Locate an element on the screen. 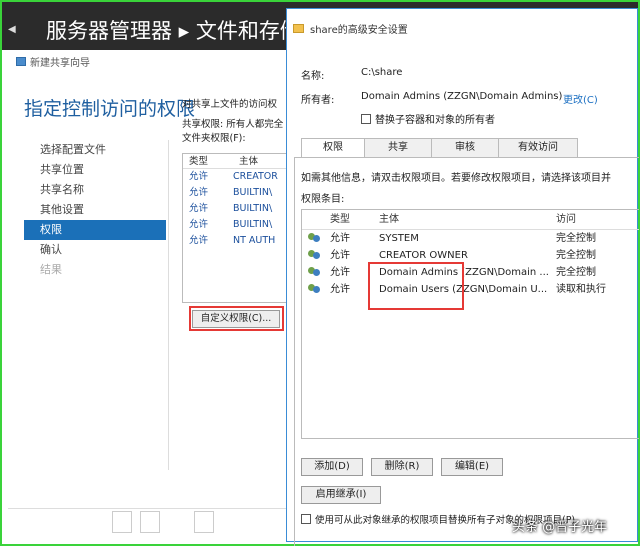  wizard-nav: 选择配置文件 共享位置 共享名称 其他设置 权限 确认 结果 is located at coordinates (95, 210).